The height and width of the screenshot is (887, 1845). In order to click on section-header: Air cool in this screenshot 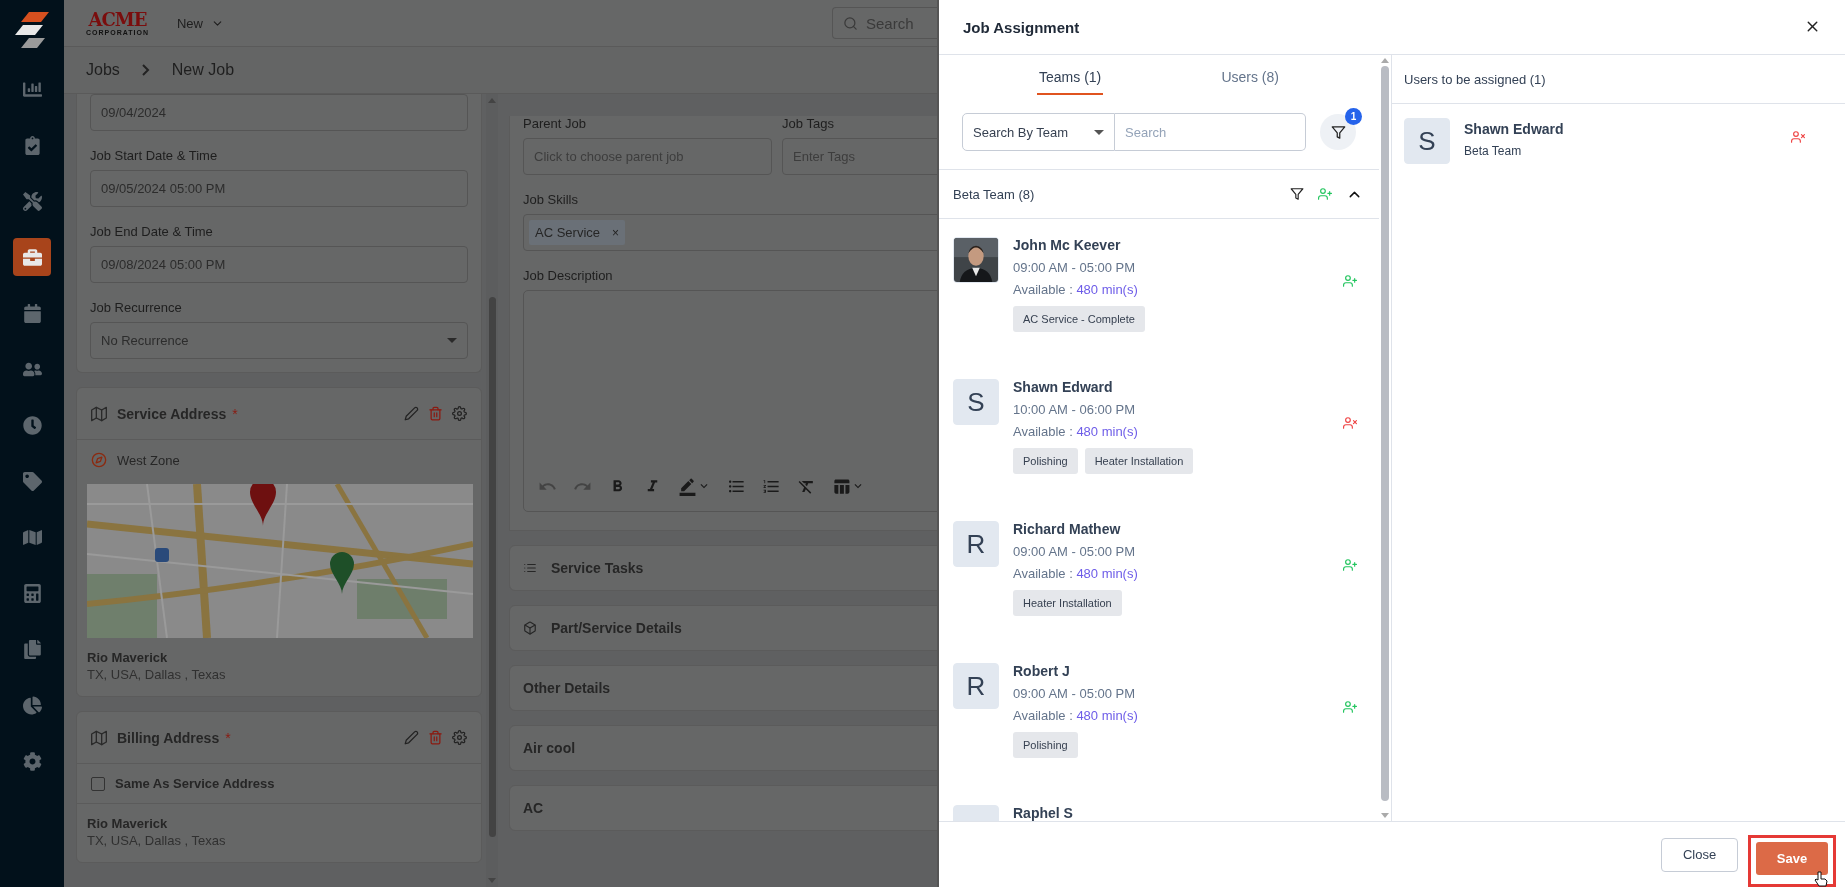, I will do `click(723, 748)`.